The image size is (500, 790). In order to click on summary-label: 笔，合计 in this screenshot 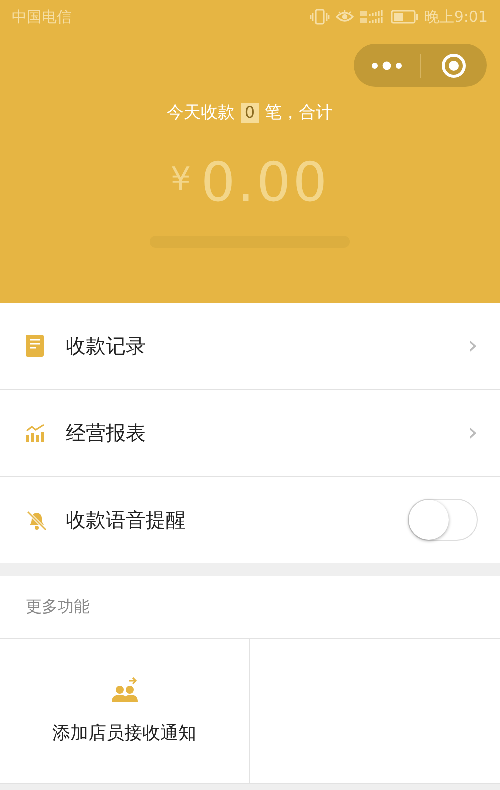, I will do `click(299, 113)`.